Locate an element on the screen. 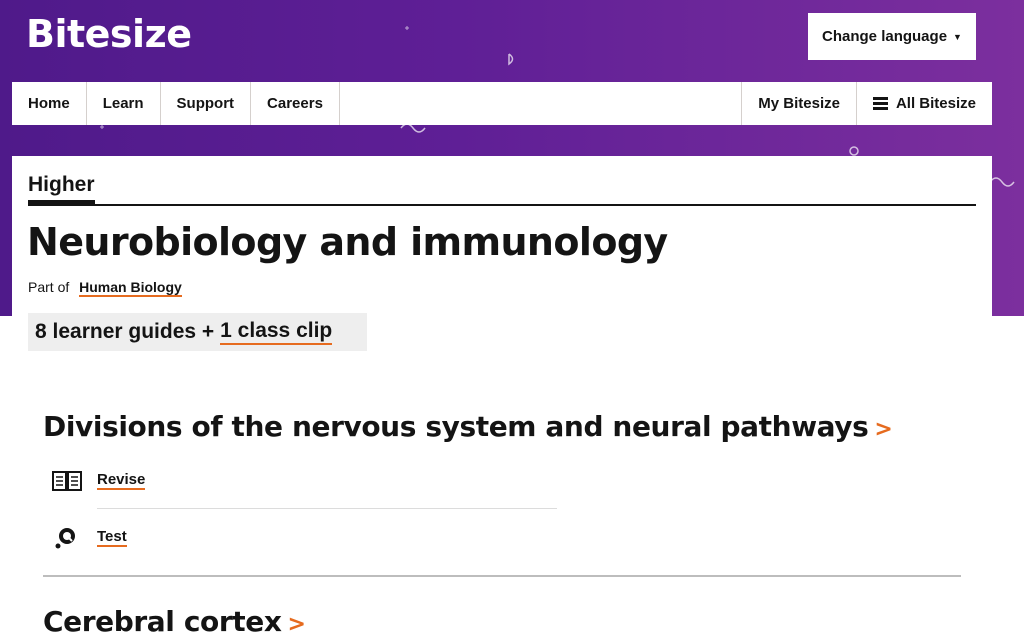  change-language-label: Change language is located at coordinates (885, 36).